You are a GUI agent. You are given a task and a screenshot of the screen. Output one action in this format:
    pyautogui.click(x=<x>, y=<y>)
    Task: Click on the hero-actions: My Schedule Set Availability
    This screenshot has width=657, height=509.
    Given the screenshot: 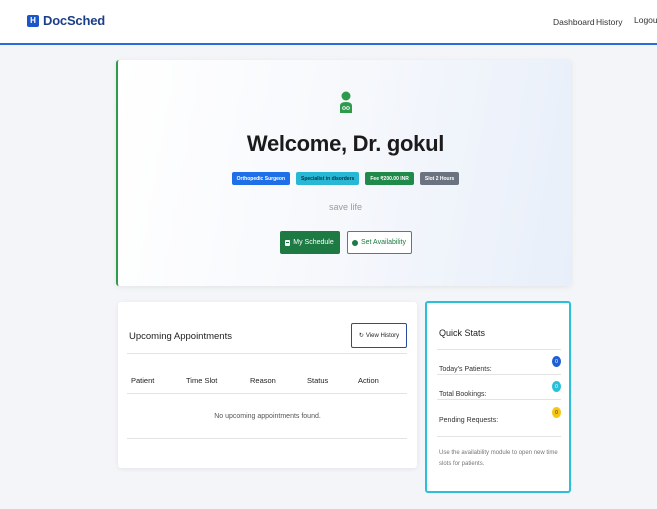 What is the action you would take?
    pyautogui.click(x=345, y=242)
    